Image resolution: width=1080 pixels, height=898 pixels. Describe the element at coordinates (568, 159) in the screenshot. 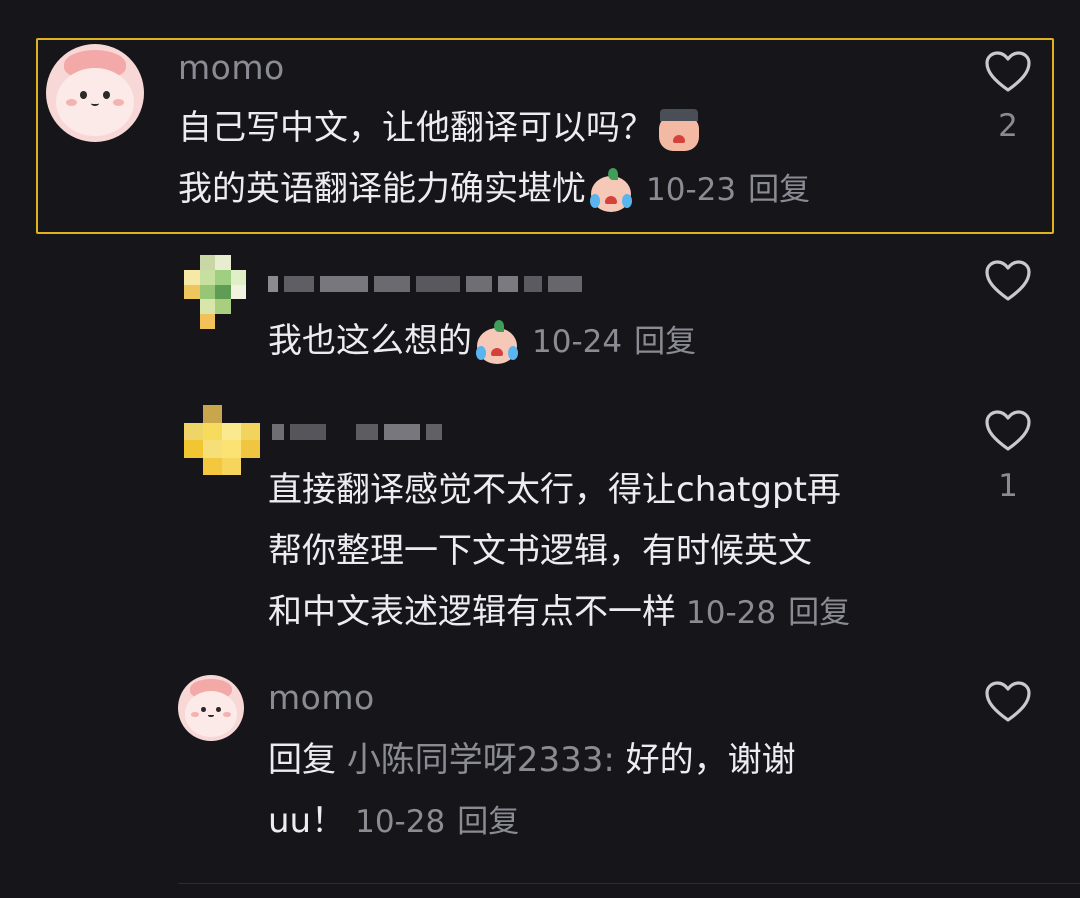

I see `comment-text: 自己写中文，让他翻译可以吗？ 我的英语翻译能力确实堪忧 10-23 回复` at that location.